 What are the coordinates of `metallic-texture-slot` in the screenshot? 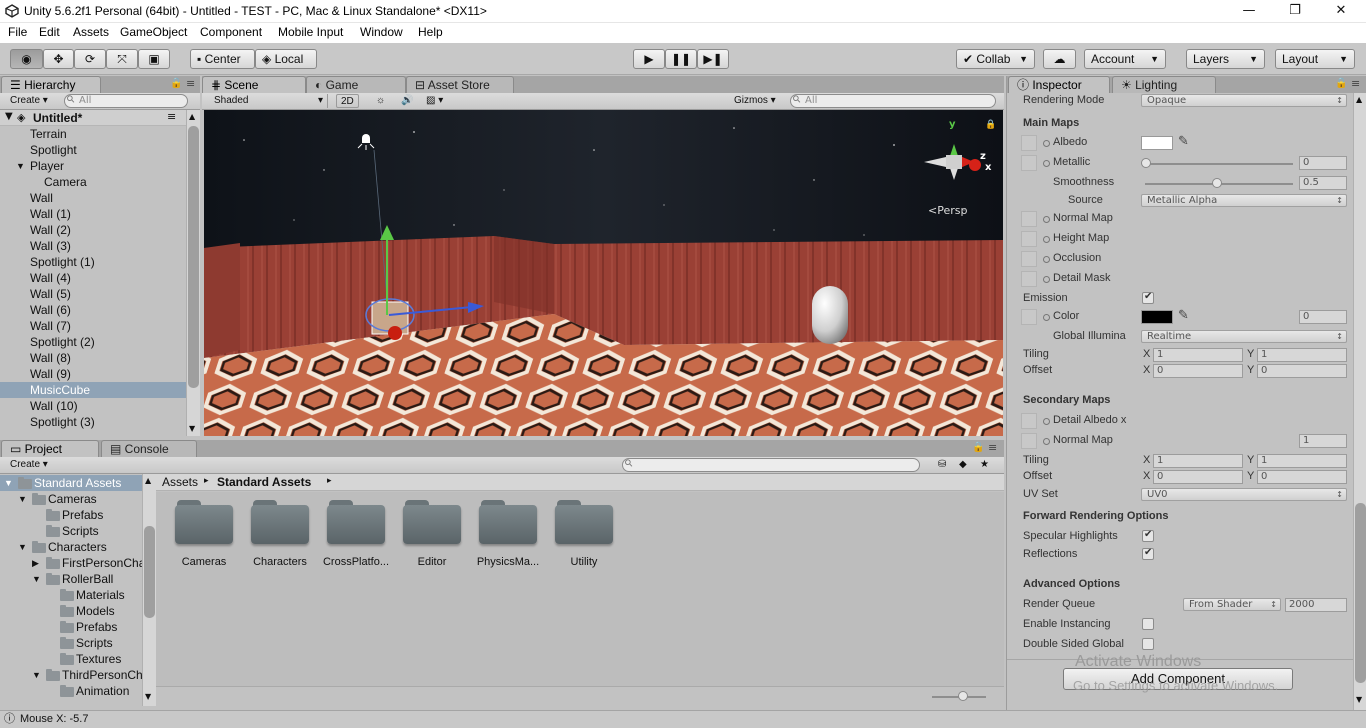 It's located at (1029, 163).